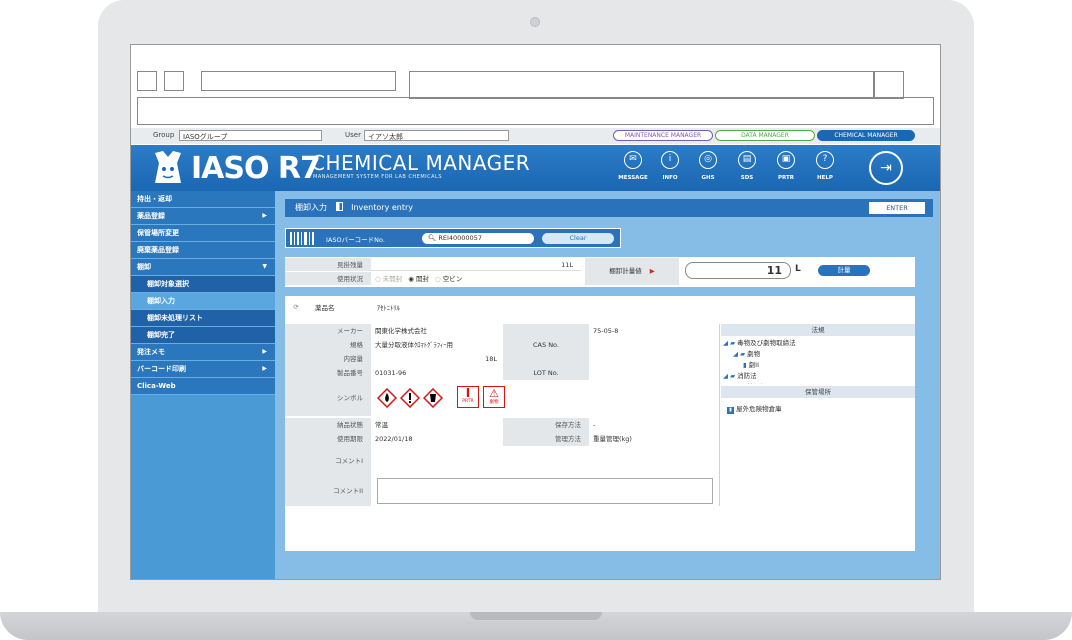 This screenshot has height=640, width=1072. I want to click on group-field: IASOグループ, so click(250, 135).